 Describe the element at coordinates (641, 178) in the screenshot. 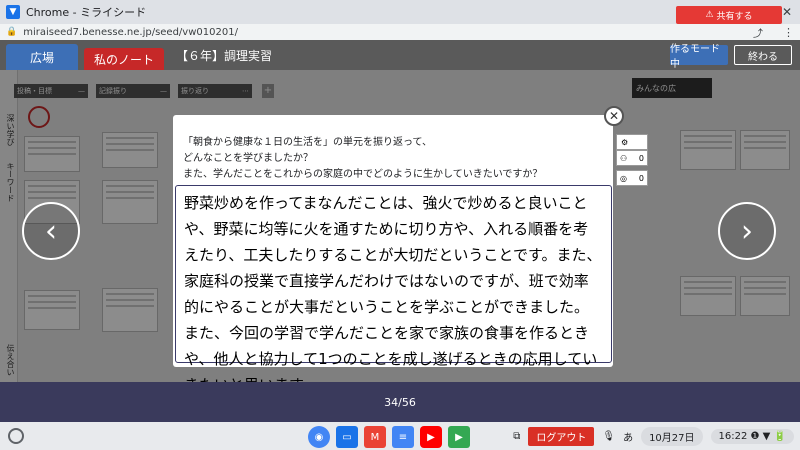

I see `comment-count: 0` at that location.